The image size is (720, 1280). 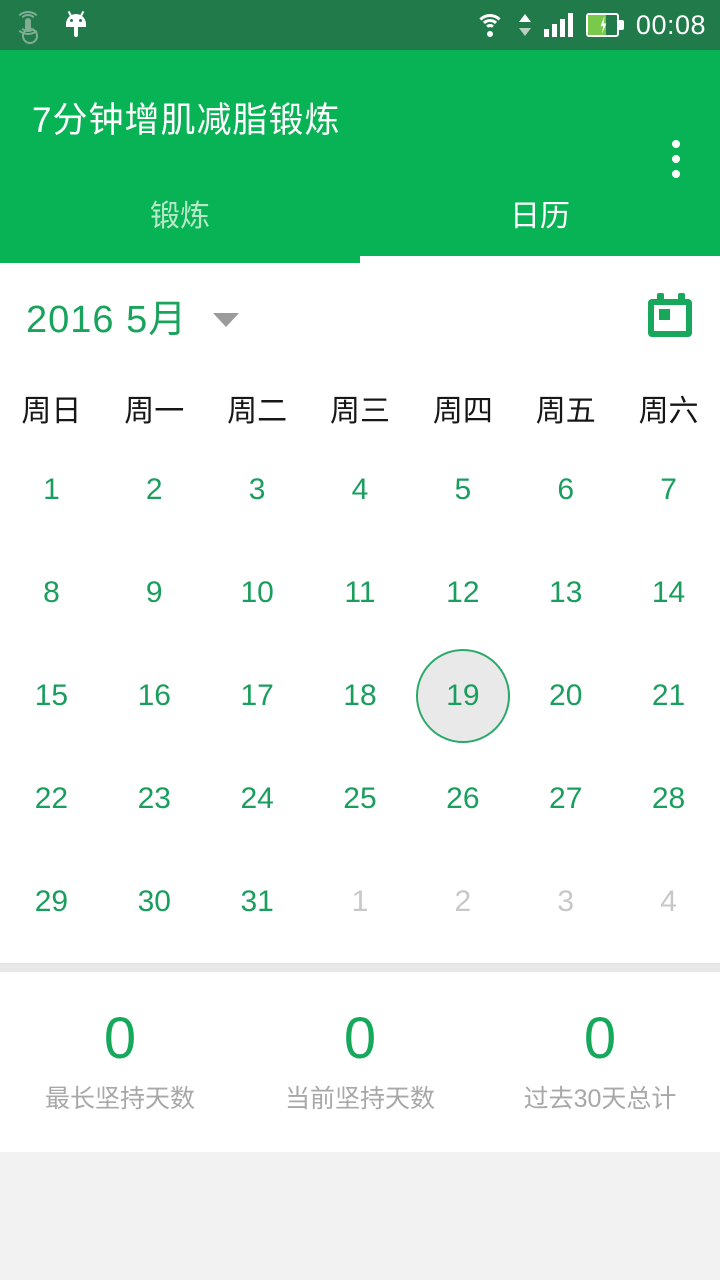 What do you see at coordinates (257, 489) in the screenshot?
I see `calendar-day: 3` at bounding box center [257, 489].